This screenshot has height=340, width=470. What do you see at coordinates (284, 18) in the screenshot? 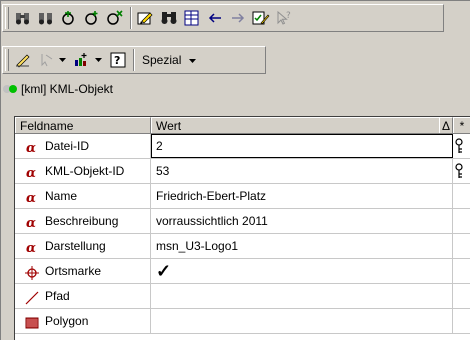
I see `help-cursor-icon: ?` at bounding box center [284, 18].